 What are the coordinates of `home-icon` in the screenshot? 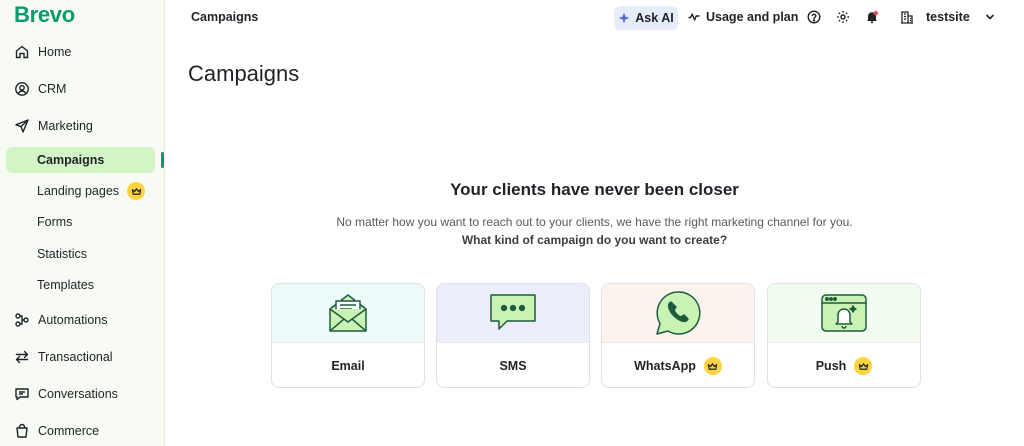 It's located at (22, 52).